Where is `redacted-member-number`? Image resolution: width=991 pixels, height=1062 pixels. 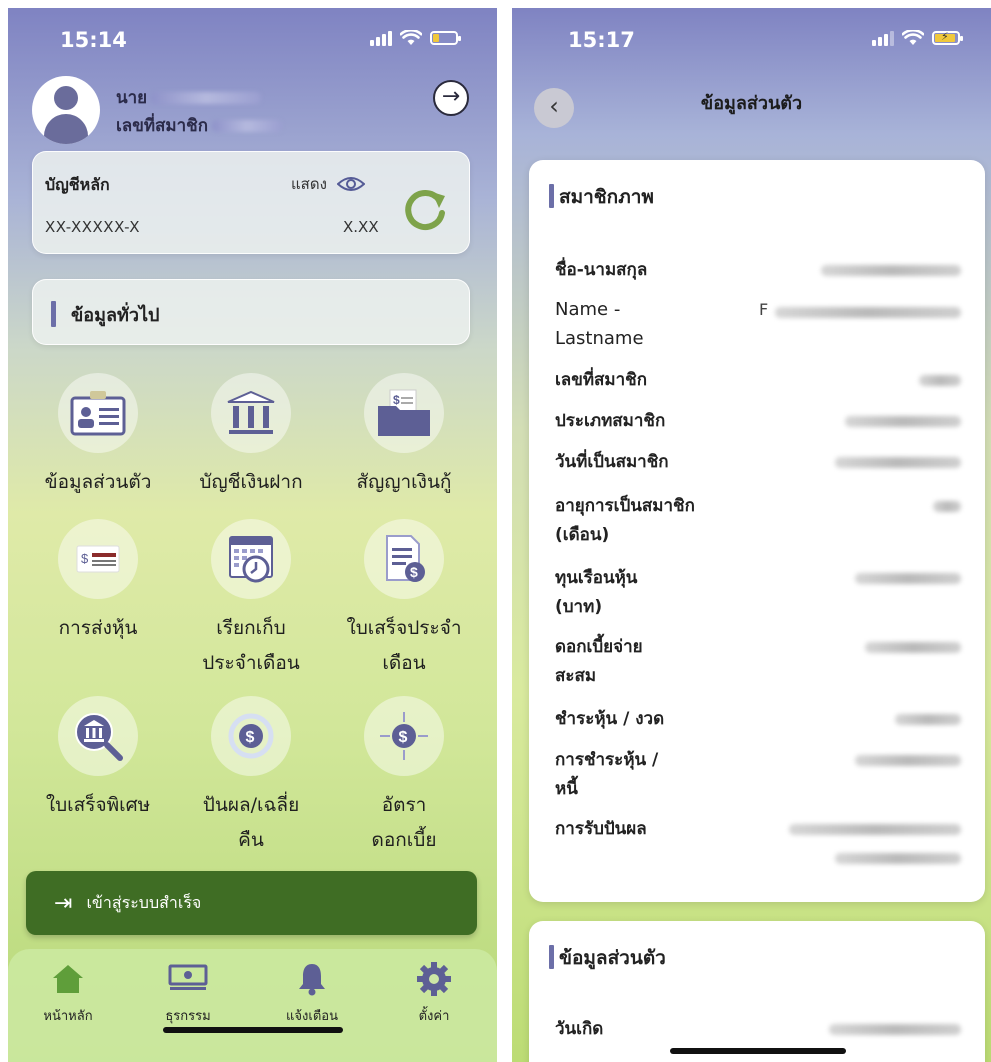 redacted-member-number is located at coordinates (247, 125).